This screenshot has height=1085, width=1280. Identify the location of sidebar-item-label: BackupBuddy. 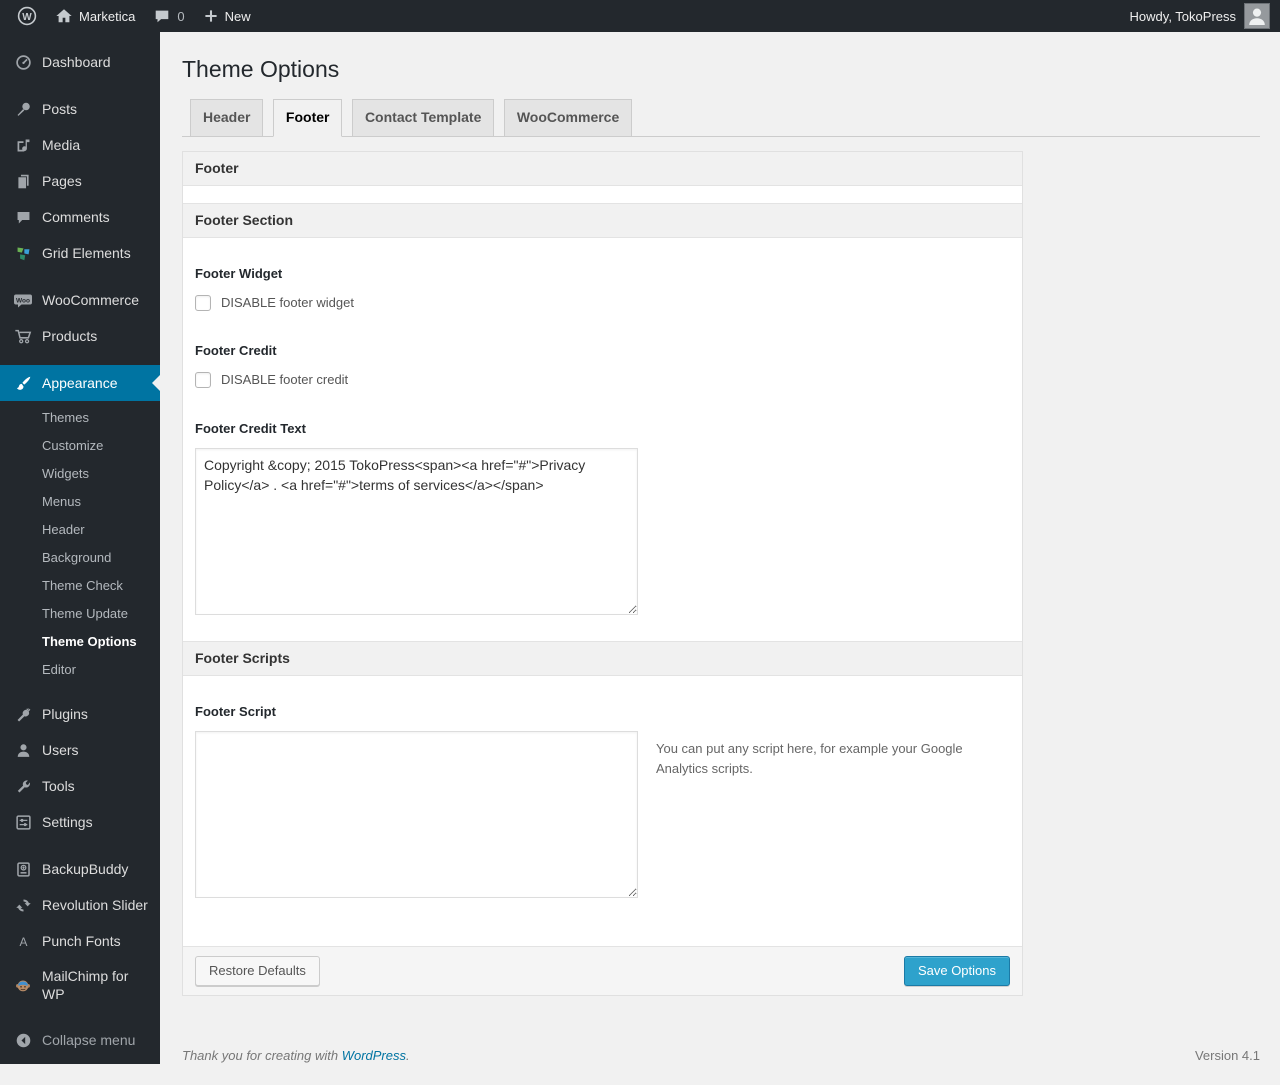
(85, 869).